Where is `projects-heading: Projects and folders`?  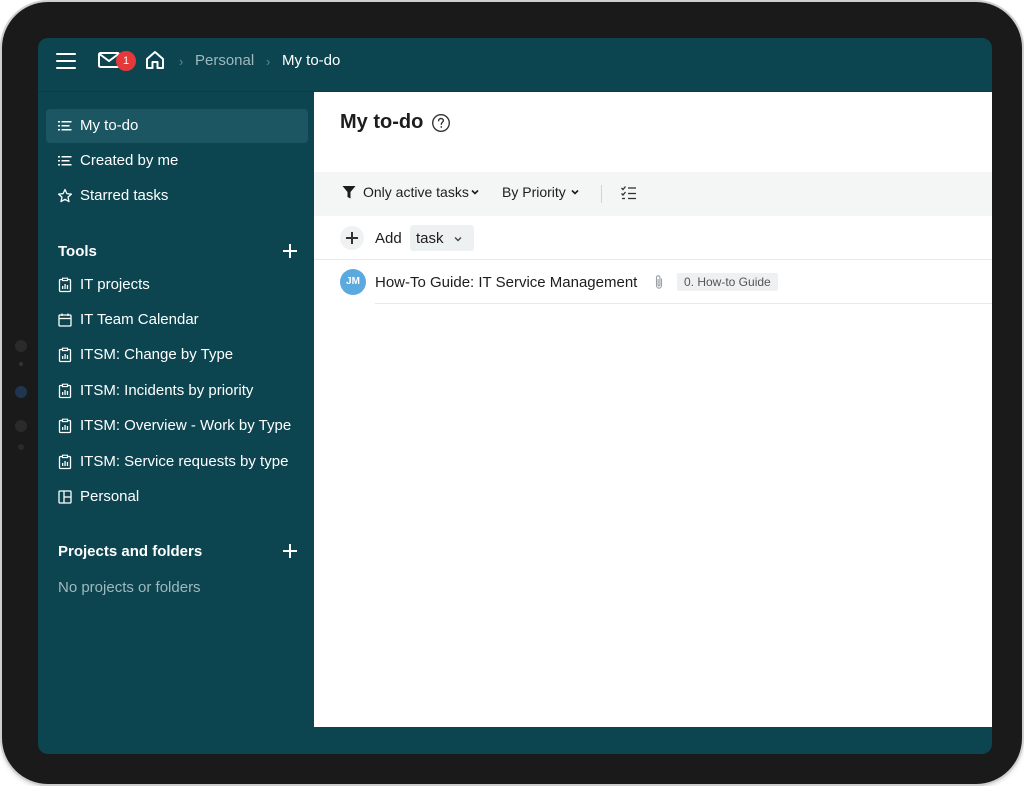
projects-heading: Projects and folders is located at coordinates (130, 551).